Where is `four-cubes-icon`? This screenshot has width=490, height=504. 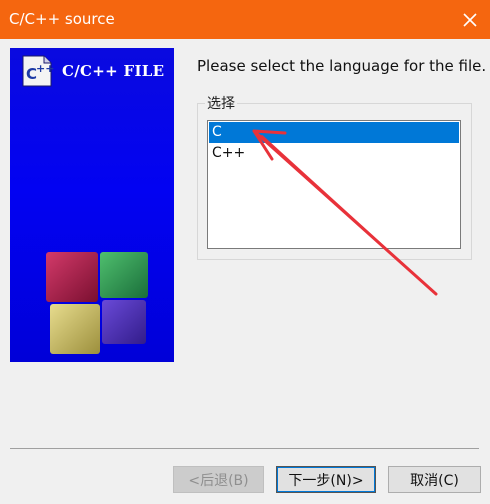 four-cubes-icon is located at coordinates (97, 303).